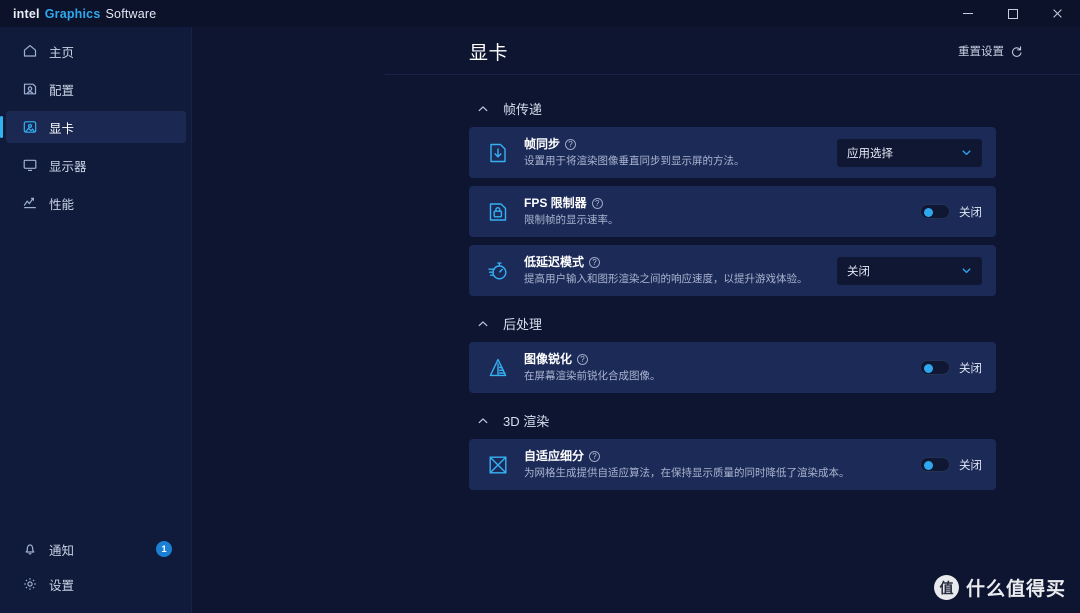 The image size is (1080, 613). I want to click on sidebar-item-graphics: 显卡, so click(93, 127).